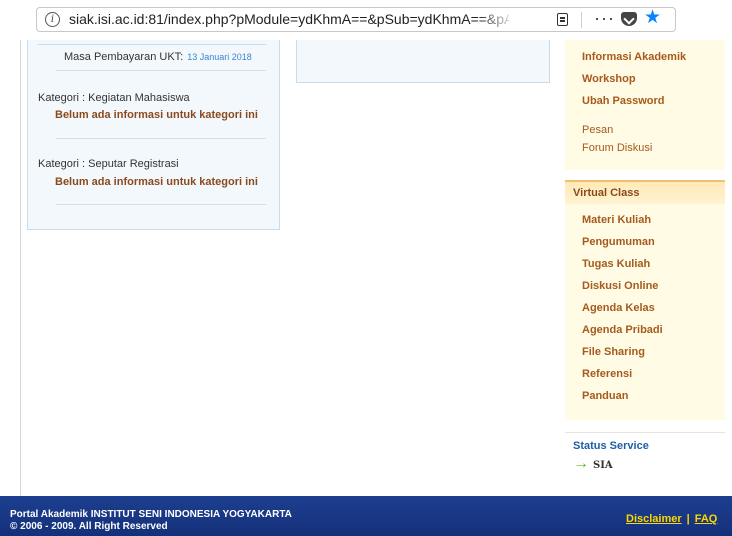 This screenshot has width=732, height=536. I want to click on sidebar-item-ubah-password: Ubah Password, so click(623, 101).